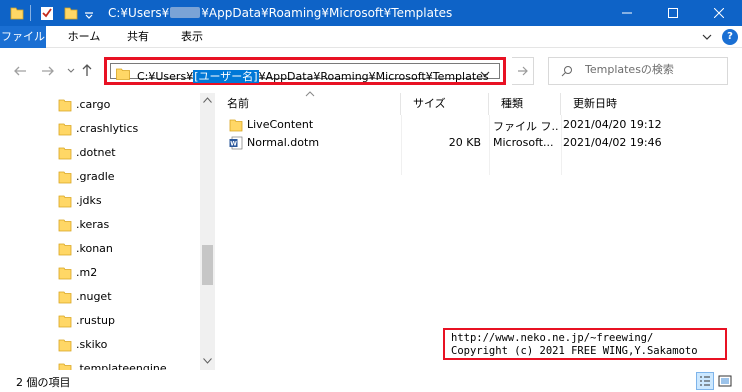  Describe the element at coordinates (192, 37) in the screenshot. I see `tab-view: 表示` at that location.